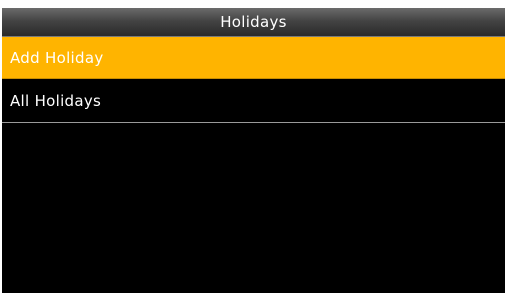 Image resolution: width=507 pixels, height=293 pixels. I want to click on menu-item-label: Add Holiday, so click(57, 57).